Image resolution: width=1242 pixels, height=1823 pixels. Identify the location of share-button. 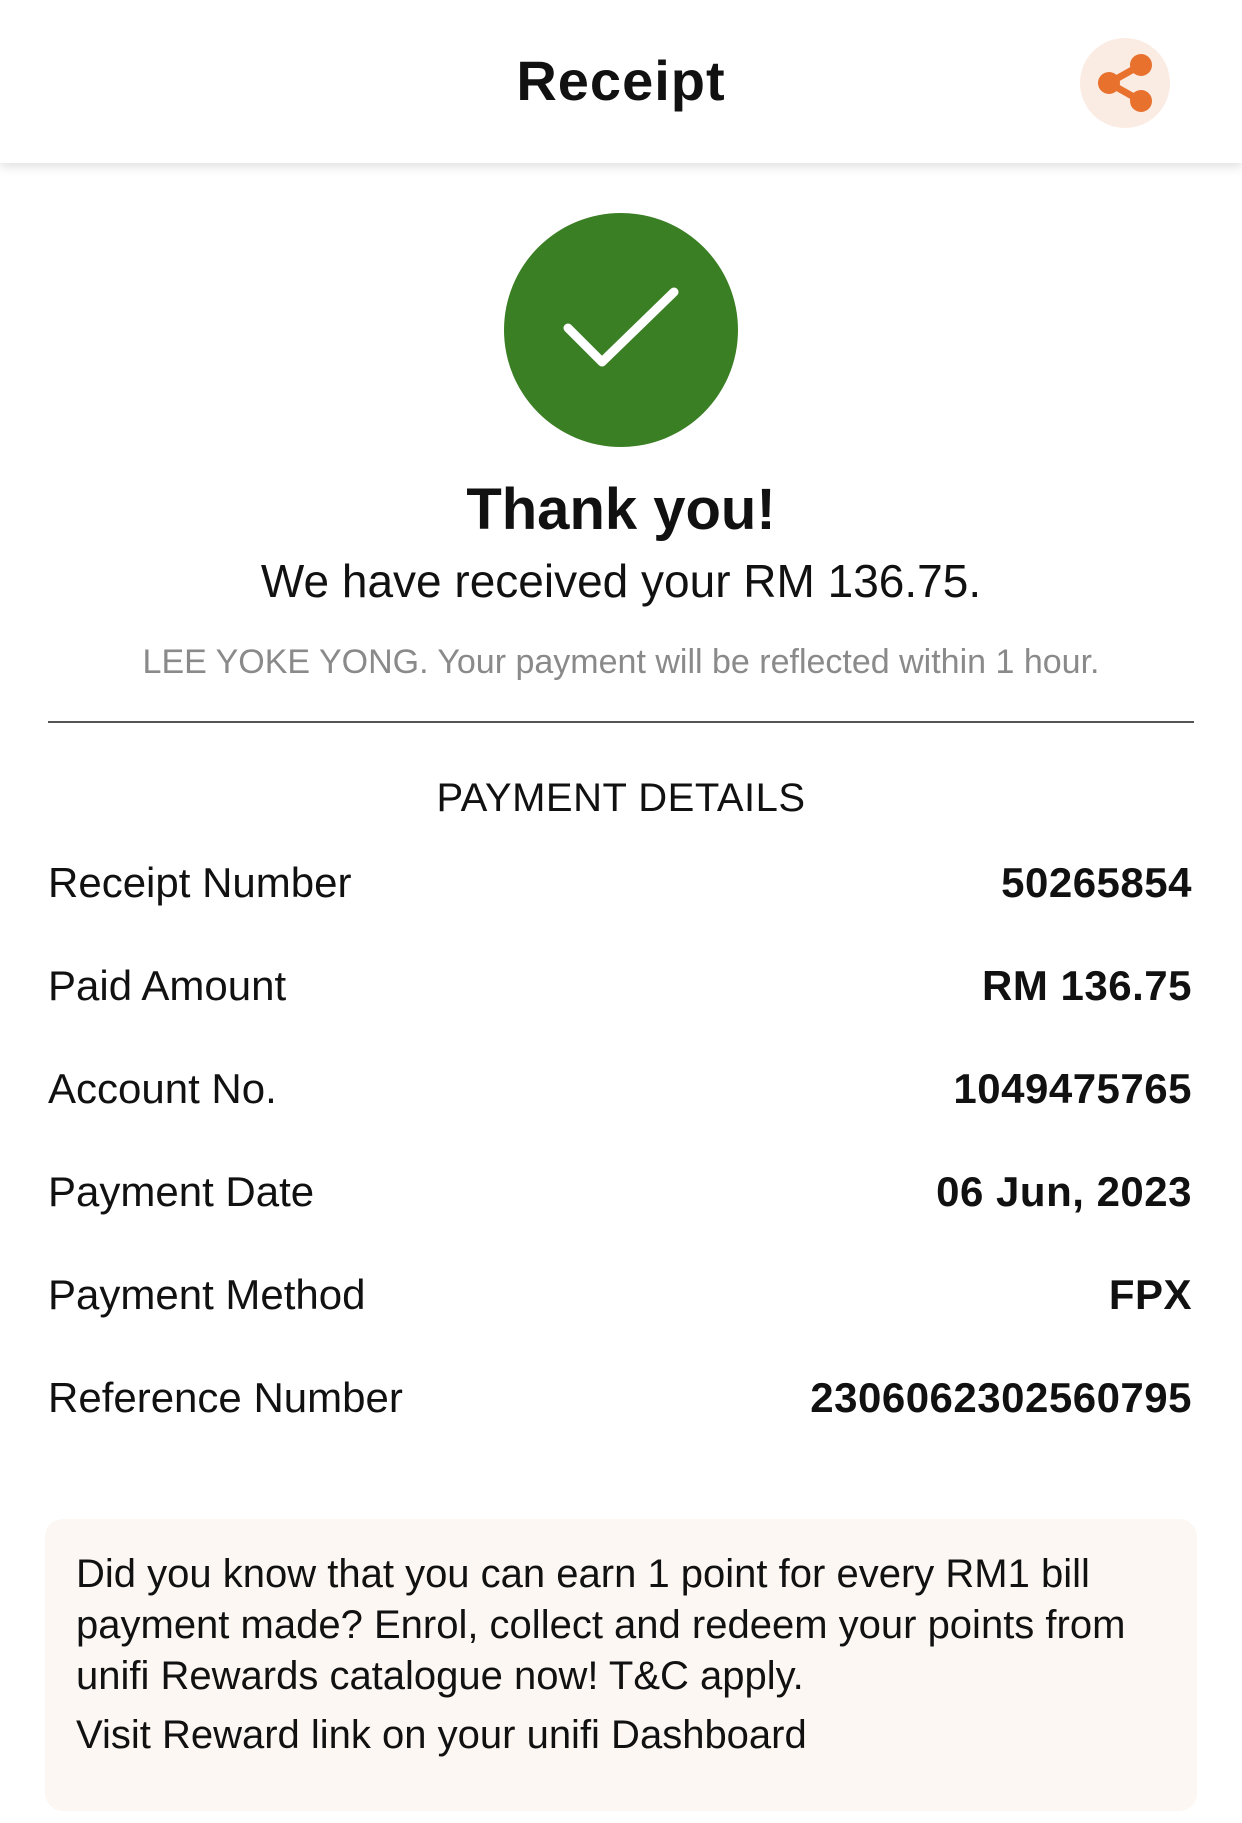
(1125, 83).